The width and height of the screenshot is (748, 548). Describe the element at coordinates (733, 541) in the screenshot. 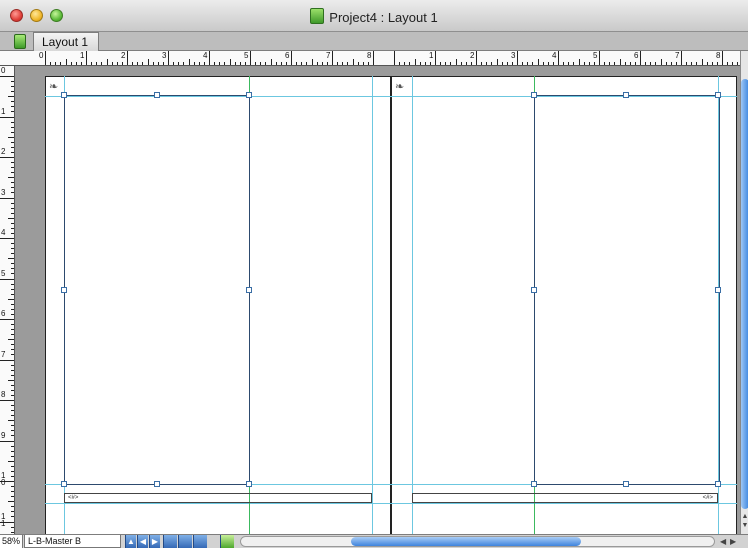

I see `scroll-right-arrow-icon: ▶` at that location.